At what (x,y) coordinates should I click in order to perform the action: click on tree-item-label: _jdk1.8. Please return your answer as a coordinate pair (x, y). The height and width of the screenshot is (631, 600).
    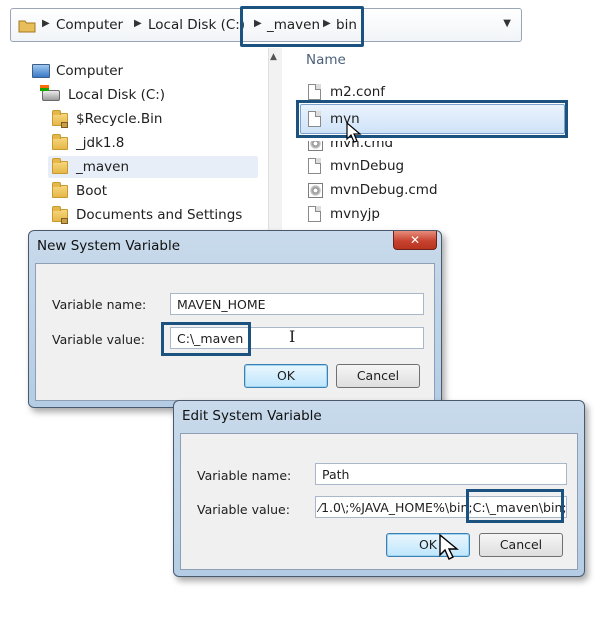
    Looking at the image, I should click on (100, 143).